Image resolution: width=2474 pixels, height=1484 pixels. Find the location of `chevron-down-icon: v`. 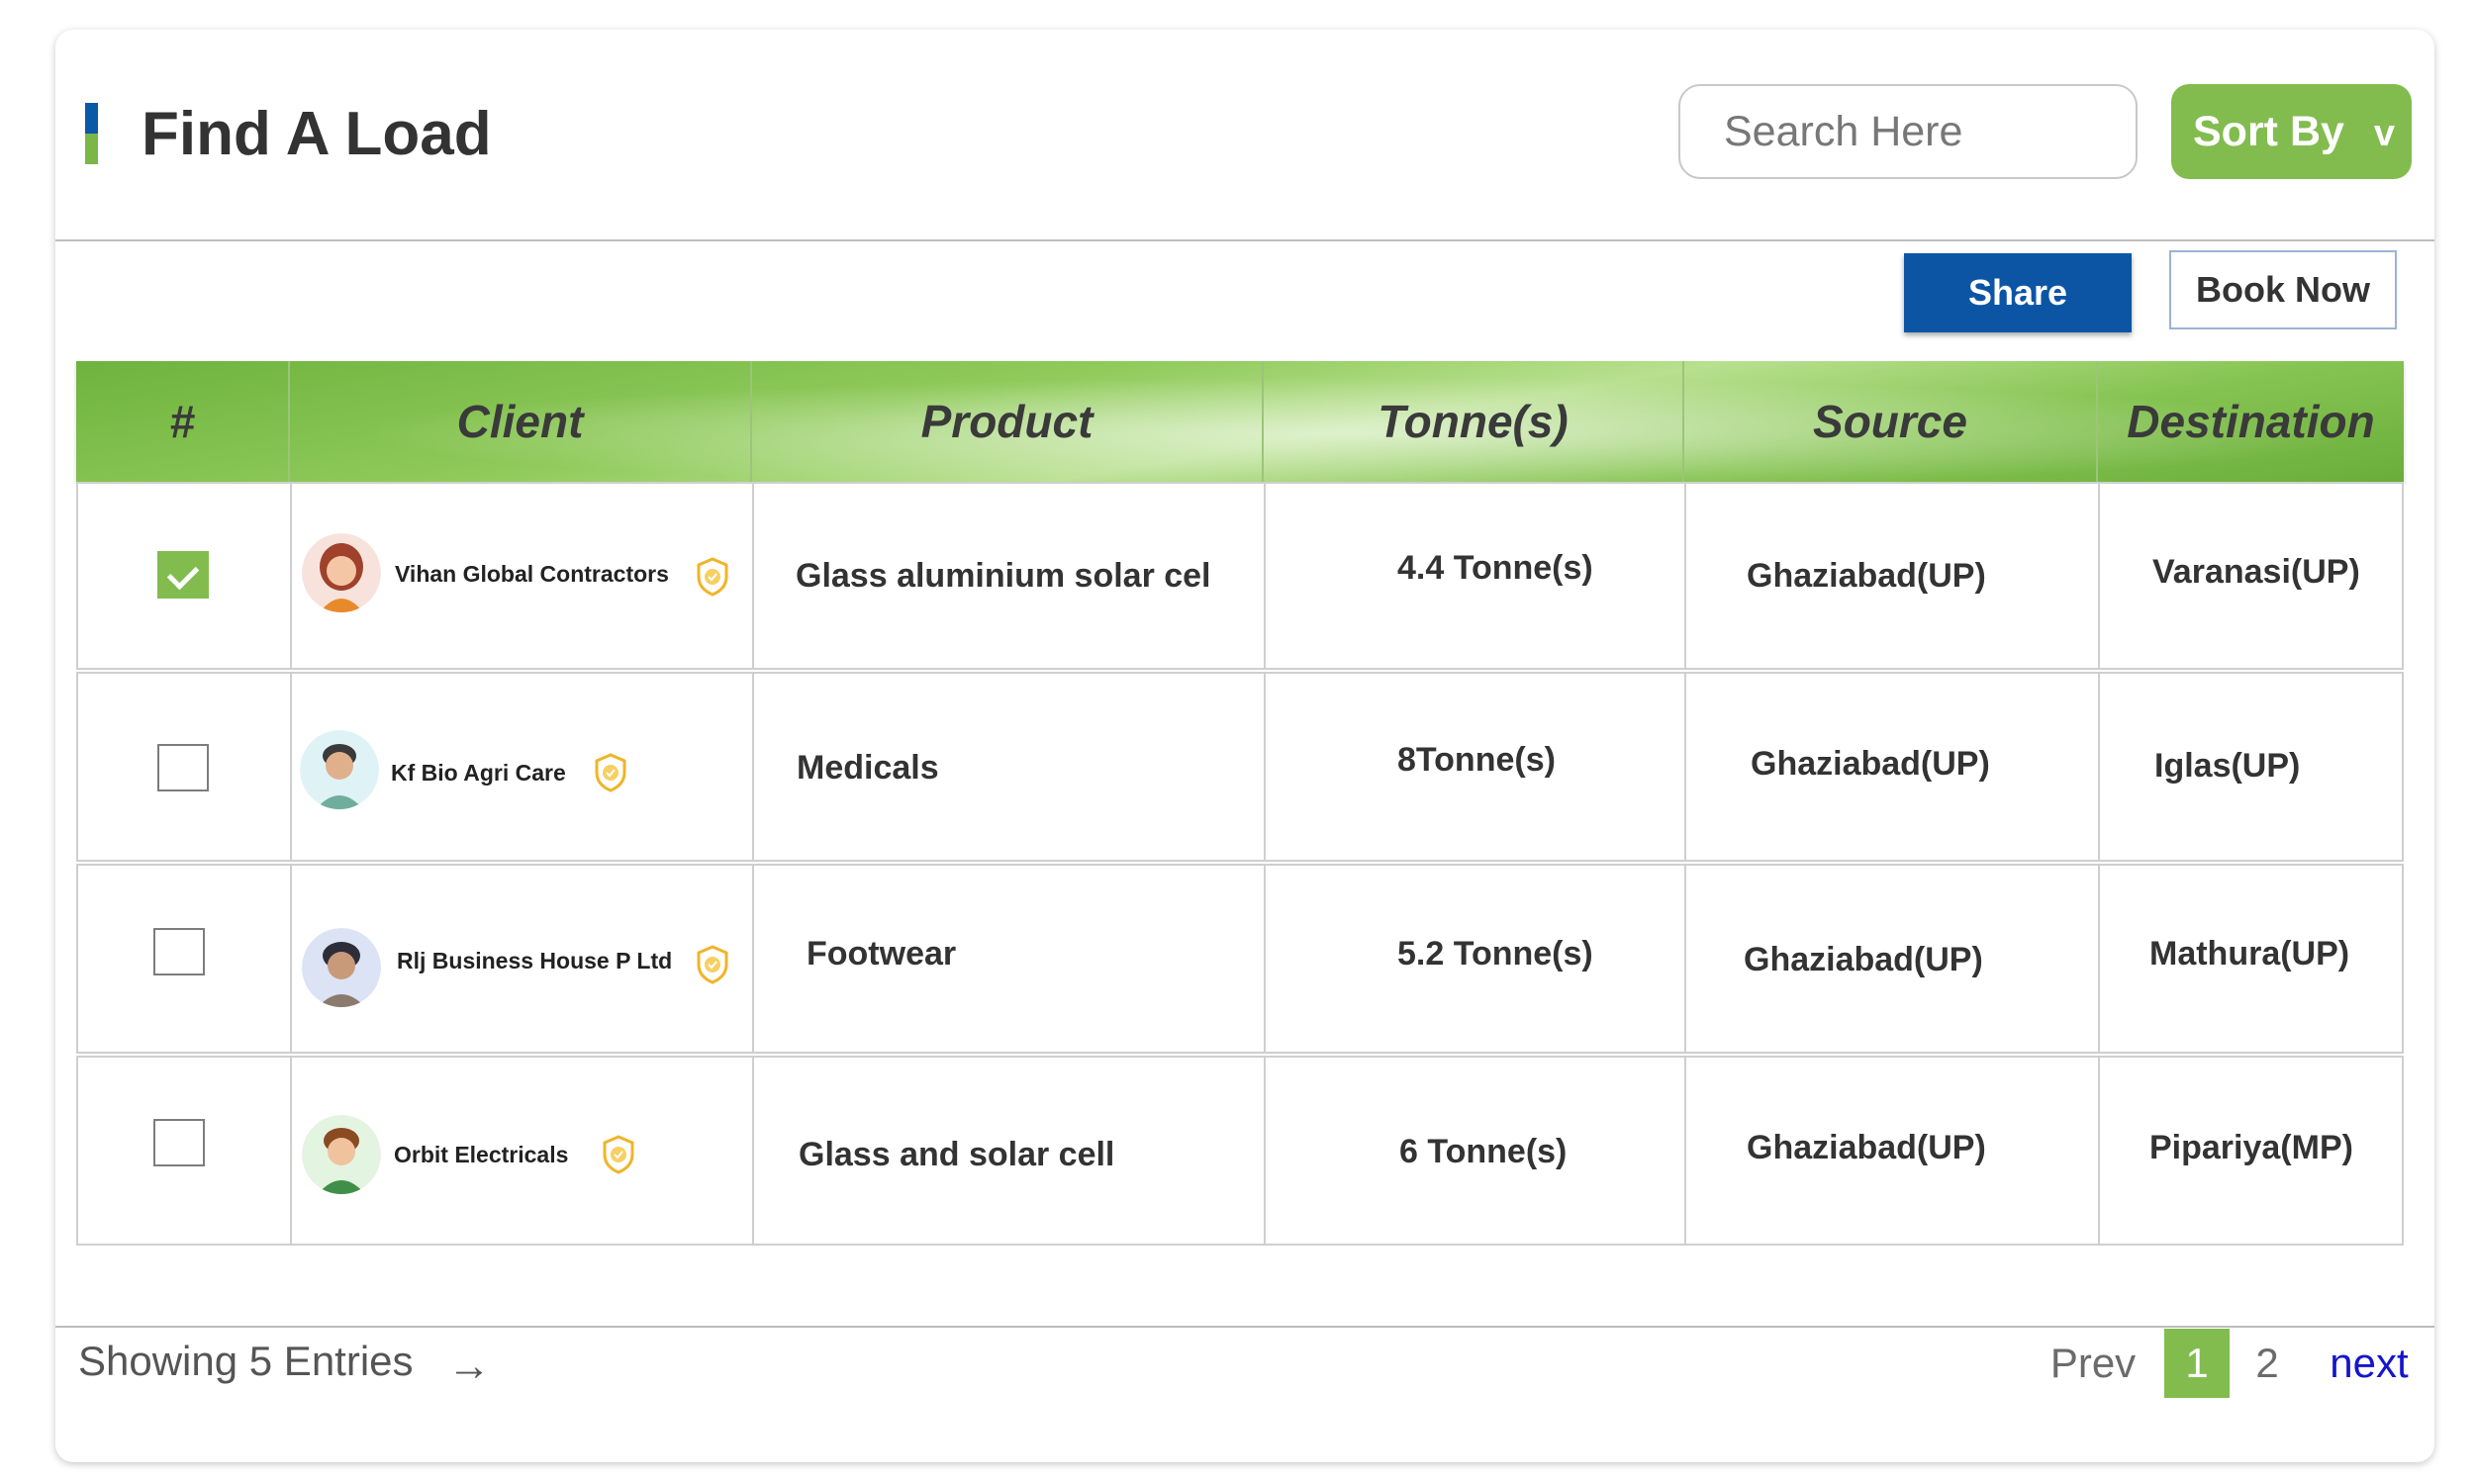

chevron-down-icon: v is located at coordinates (2384, 133).